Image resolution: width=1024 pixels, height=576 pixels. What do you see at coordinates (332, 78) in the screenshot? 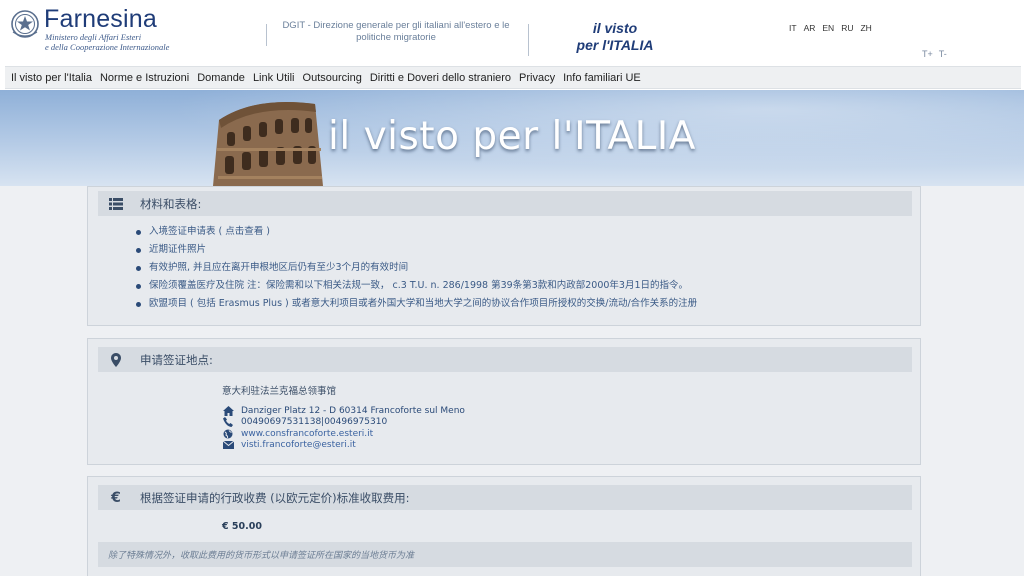
I see `nav-item-outsourcing: Outsourcing` at bounding box center [332, 78].